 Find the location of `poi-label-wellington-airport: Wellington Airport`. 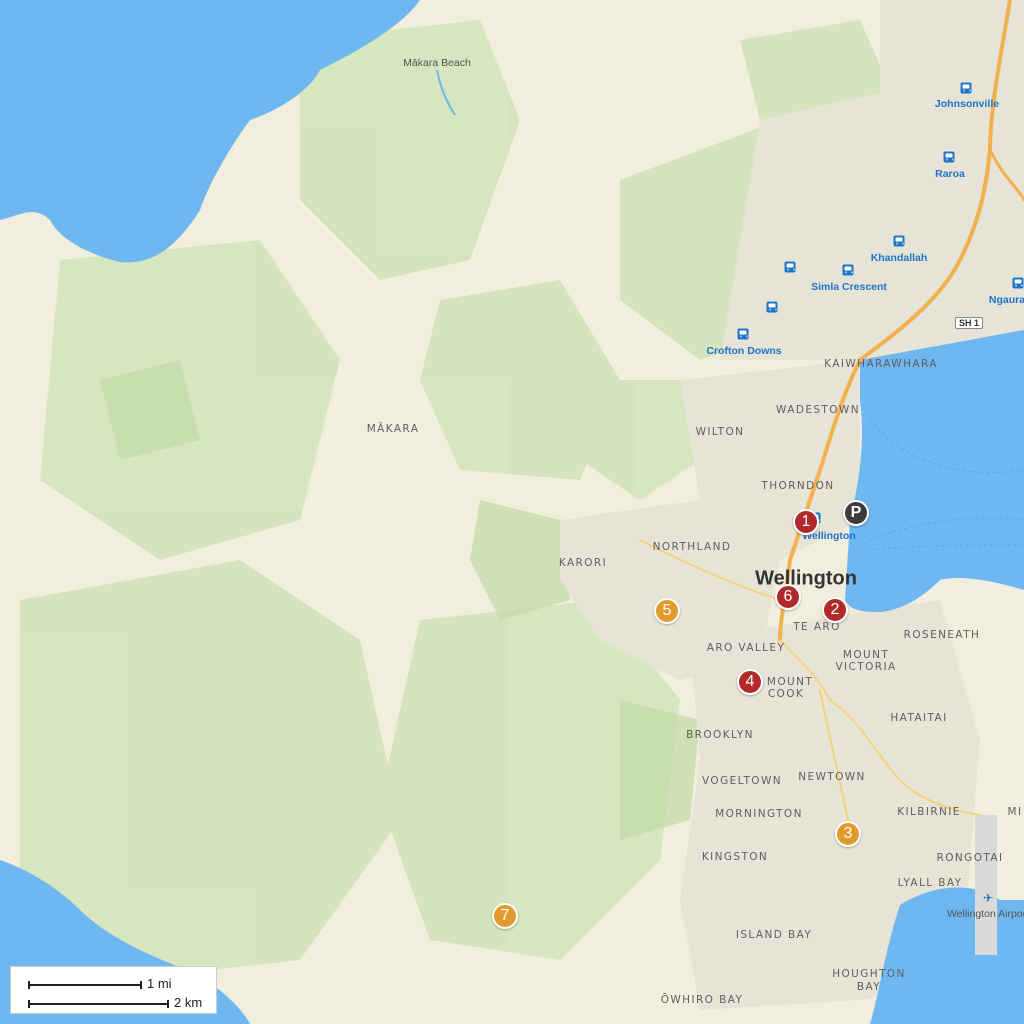

poi-label-wellington-airport: Wellington Airport is located at coordinates (985, 914).